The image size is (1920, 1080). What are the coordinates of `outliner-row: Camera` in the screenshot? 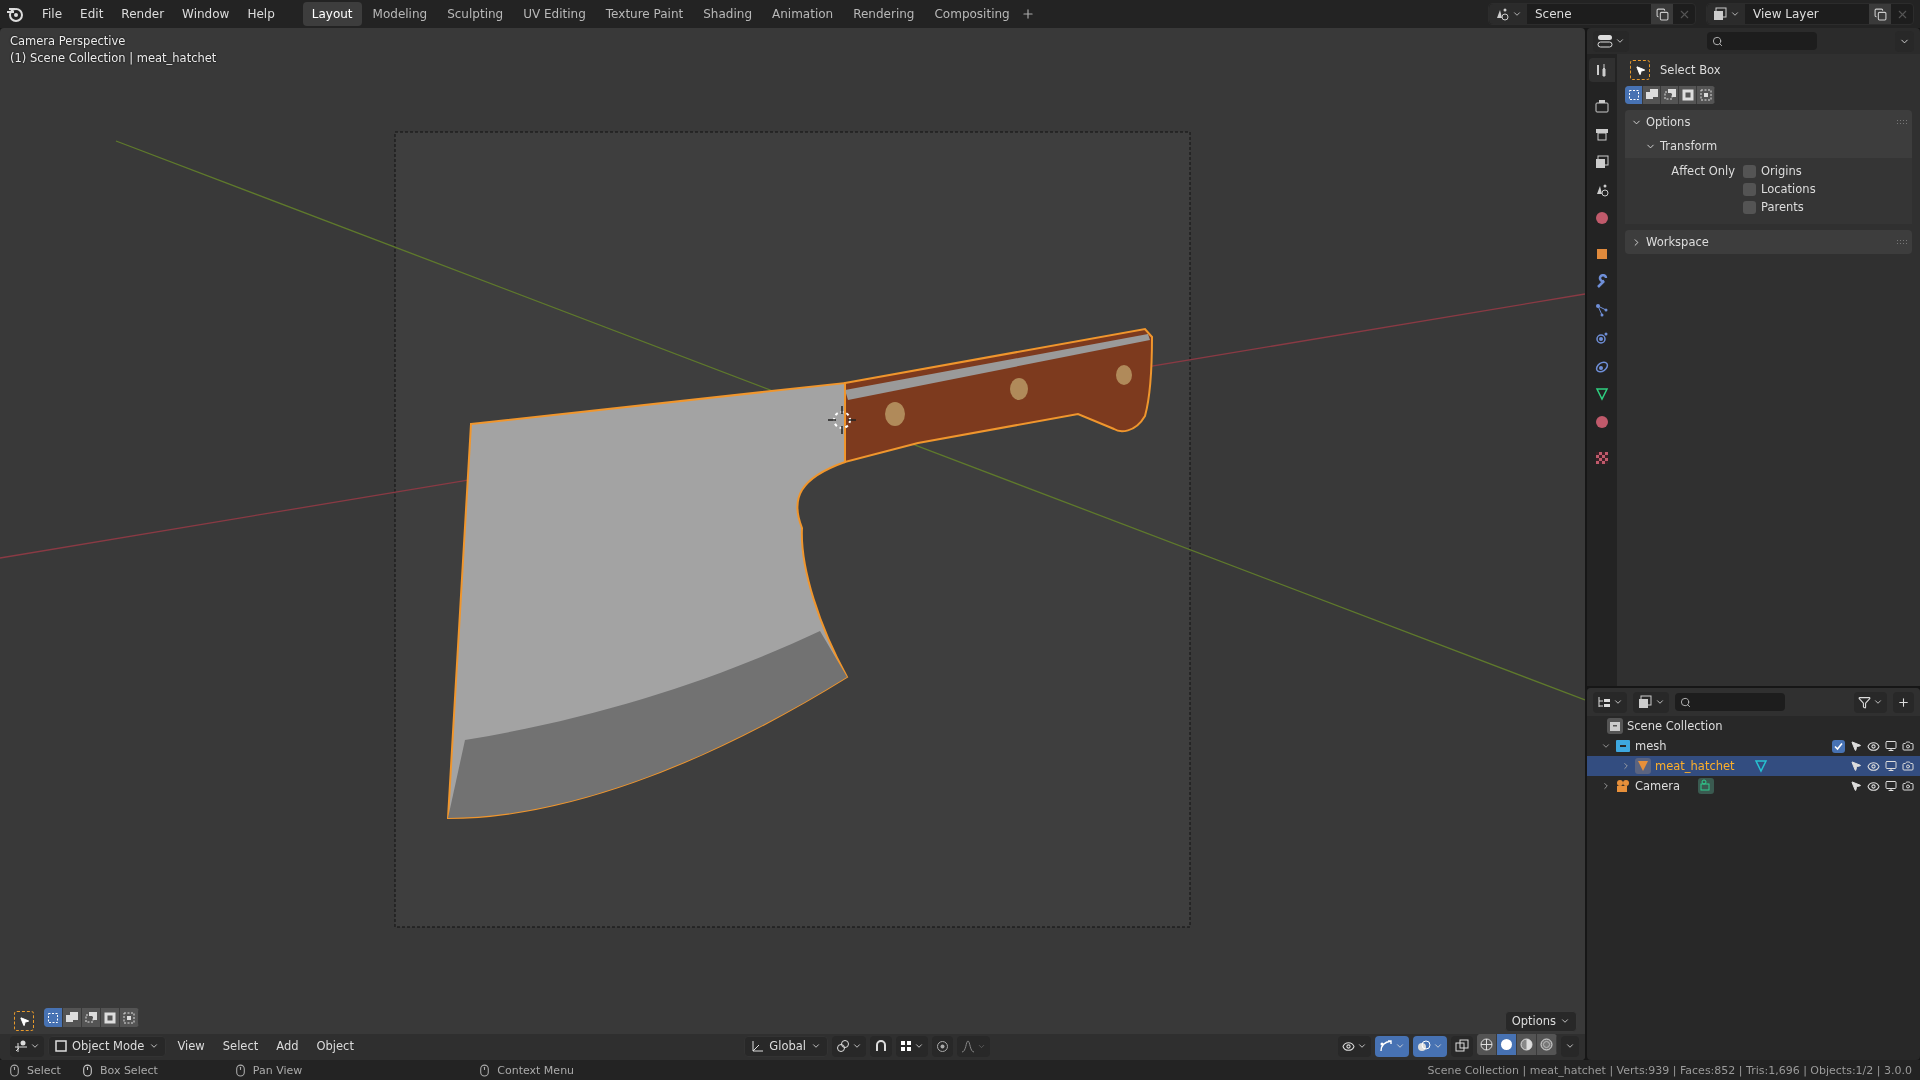 It's located at (1753, 786).